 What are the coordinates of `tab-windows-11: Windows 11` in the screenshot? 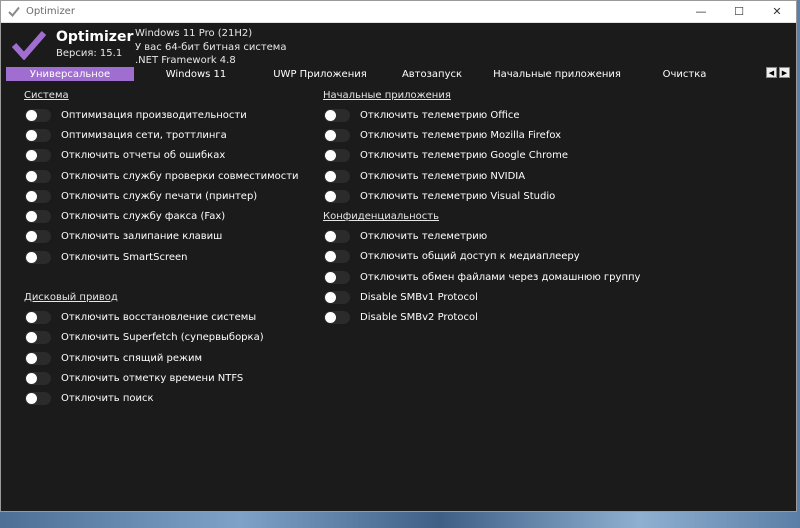 It's located at (196, 74).